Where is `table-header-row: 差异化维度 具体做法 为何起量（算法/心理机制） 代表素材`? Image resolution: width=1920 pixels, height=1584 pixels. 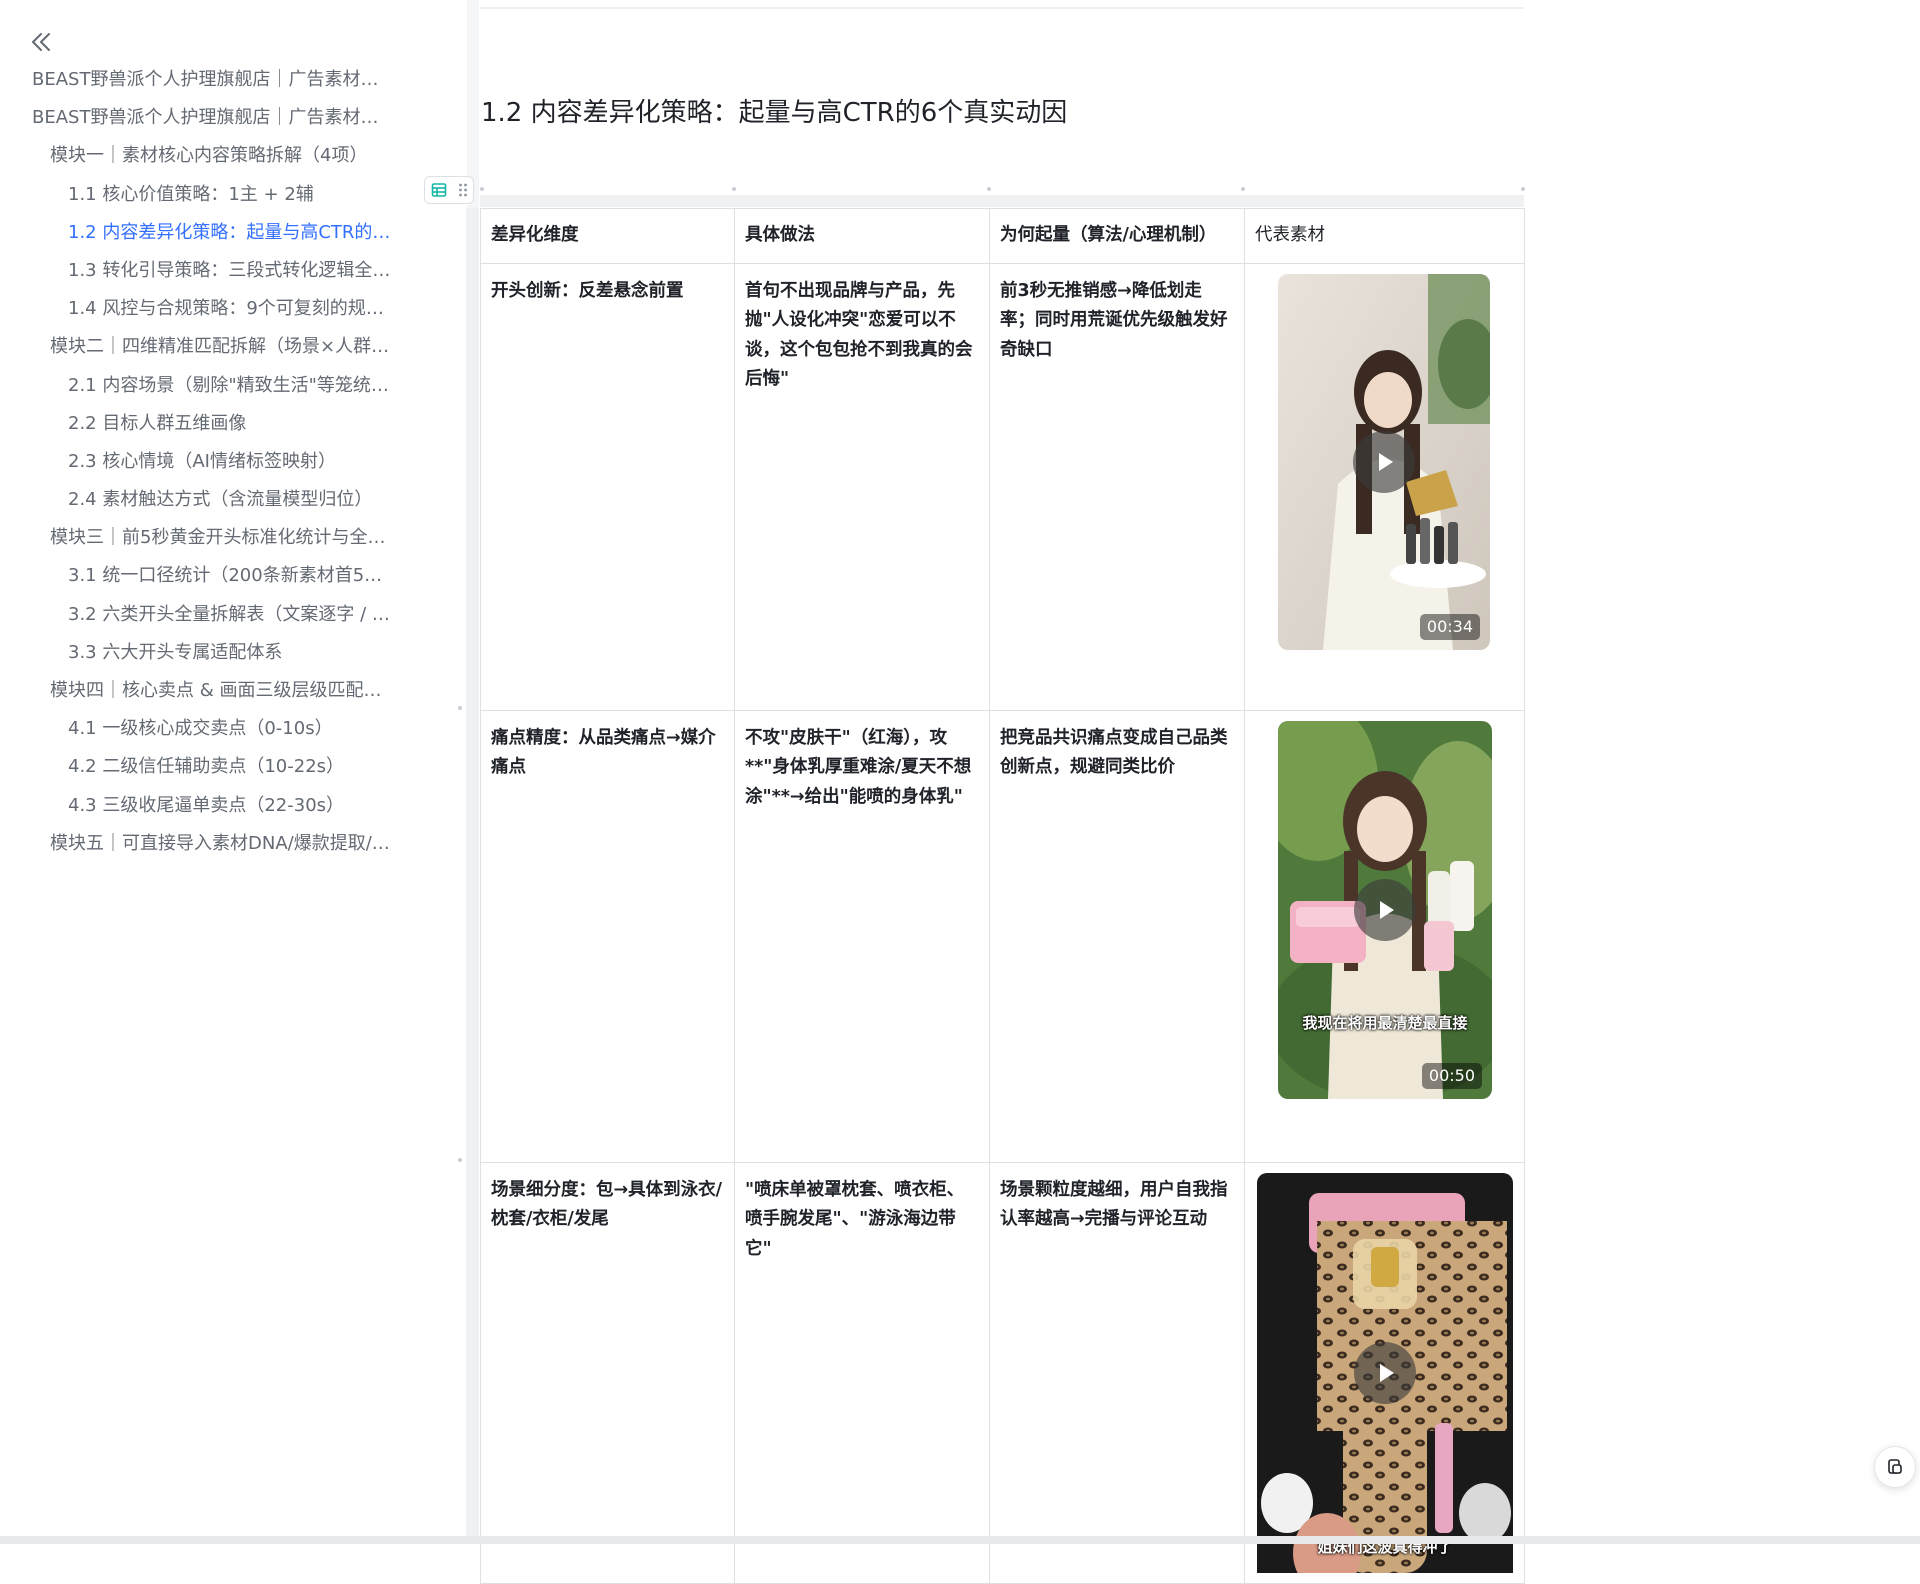 table-header-row: 差异化维度 具体做法 为何起量（算法/心理机制） 代表素材 is located at coordinates (1002, 236).